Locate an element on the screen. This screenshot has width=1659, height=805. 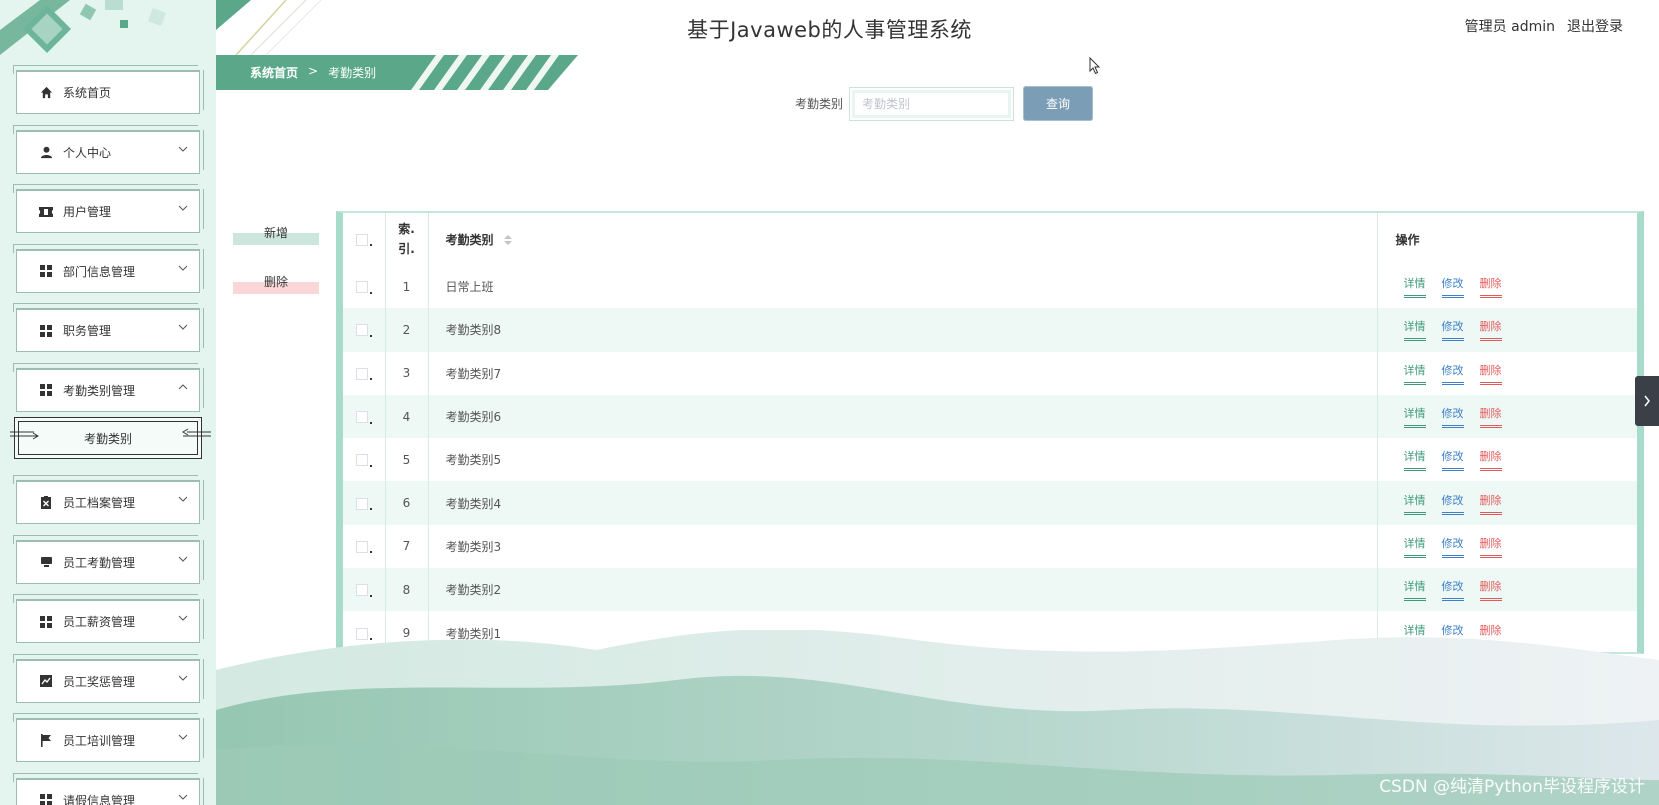
side-panel-toggle is located at coordinates (1647, 401).